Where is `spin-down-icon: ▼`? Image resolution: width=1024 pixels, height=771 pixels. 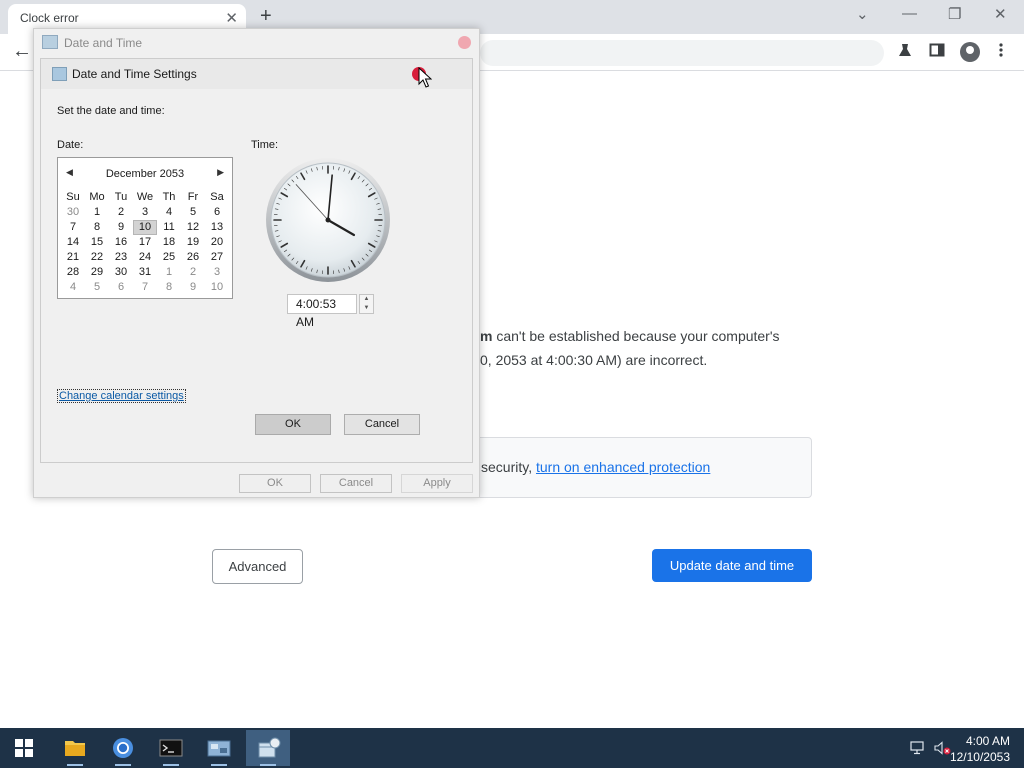 spin-down-icon: ▼ is located at coordinates (366, 308).